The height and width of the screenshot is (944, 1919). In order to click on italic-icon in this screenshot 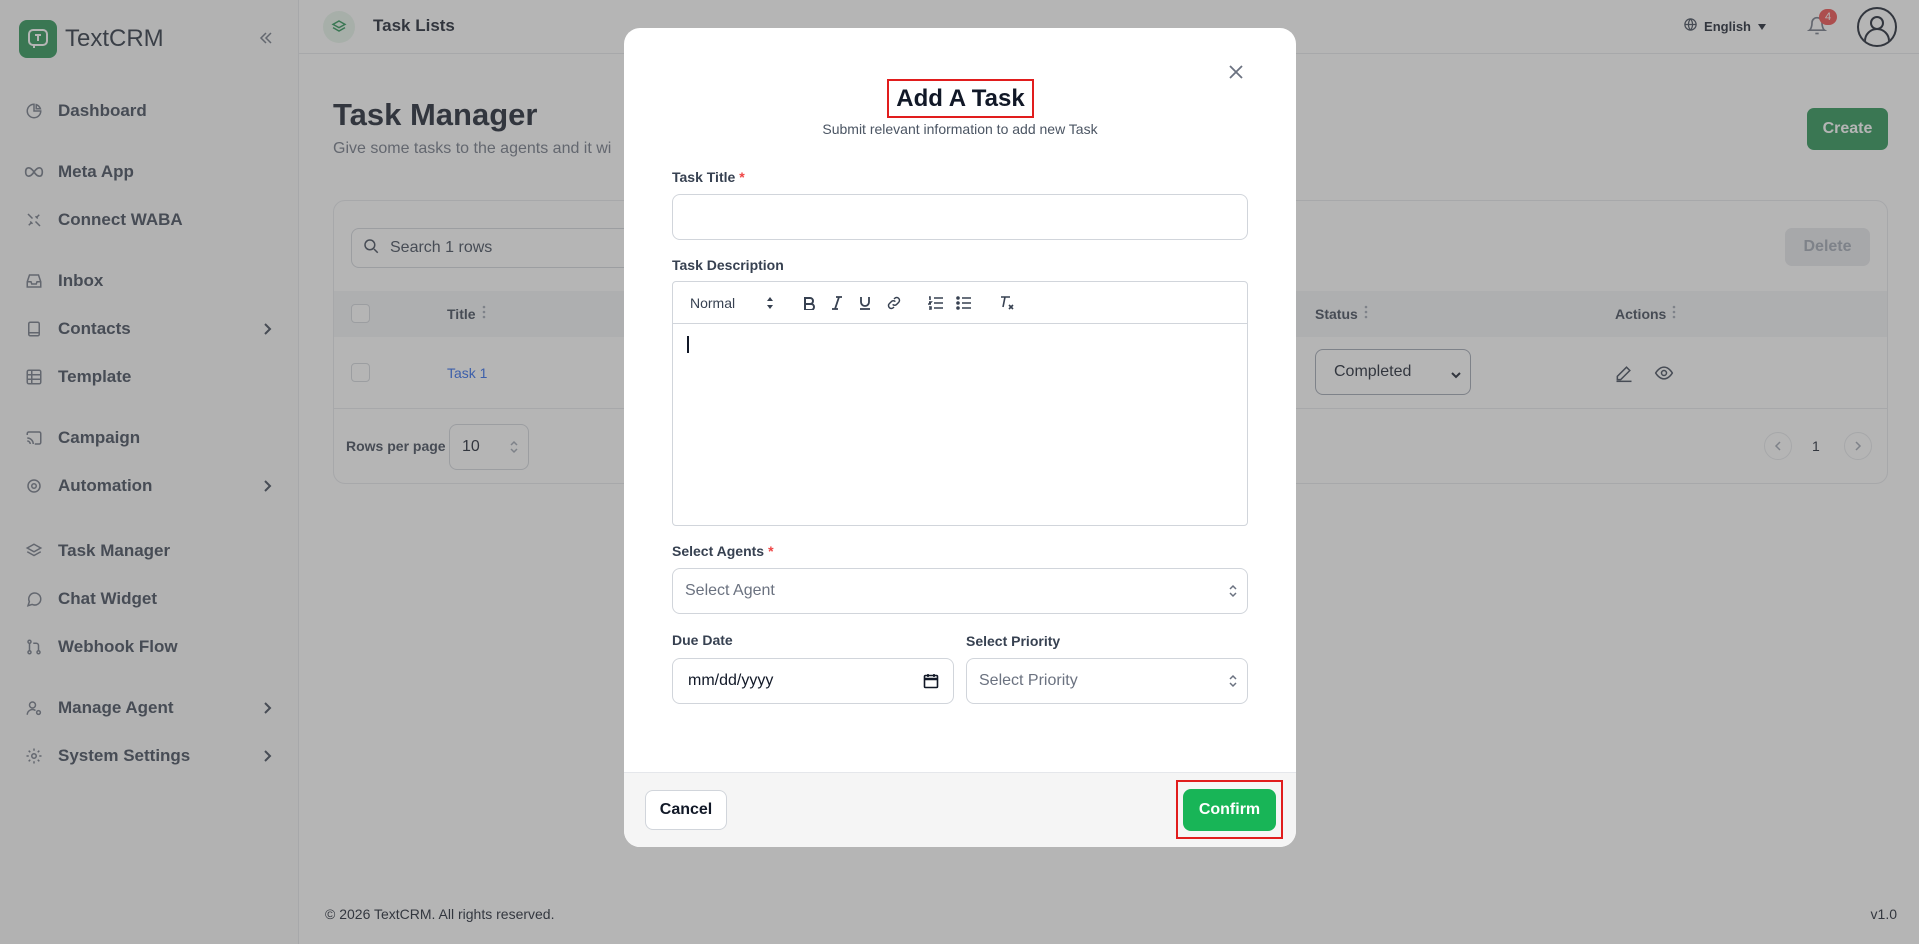, I will do `click(837, 303)`.